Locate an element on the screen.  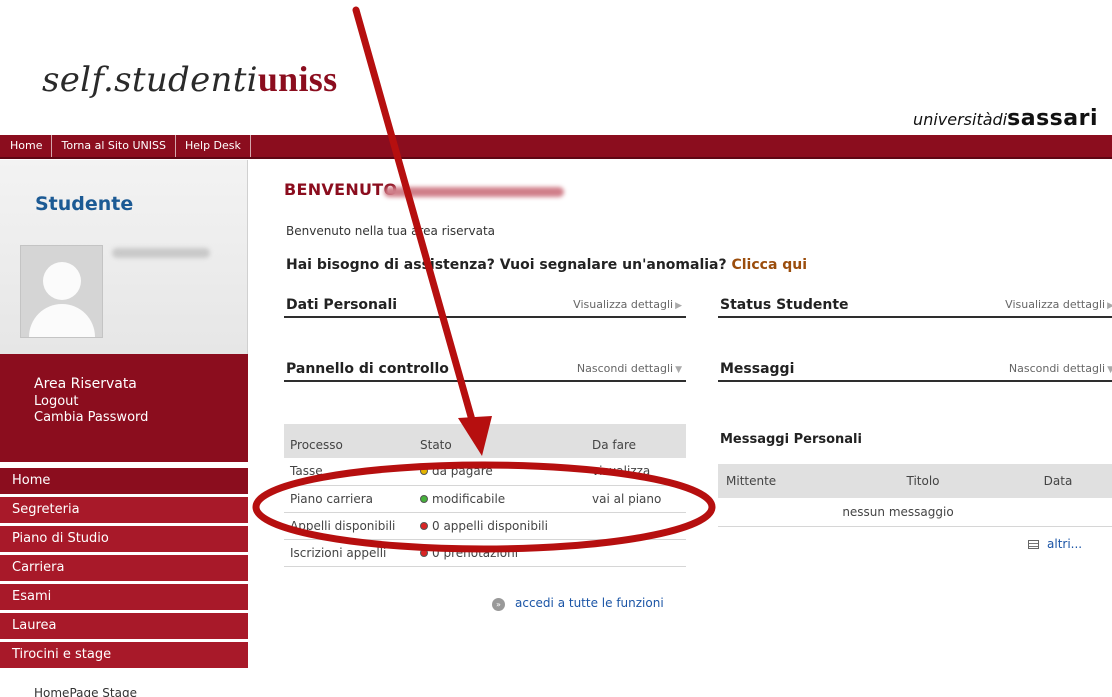
table-row: nessun messaggio is located at coordinates (915, 512).